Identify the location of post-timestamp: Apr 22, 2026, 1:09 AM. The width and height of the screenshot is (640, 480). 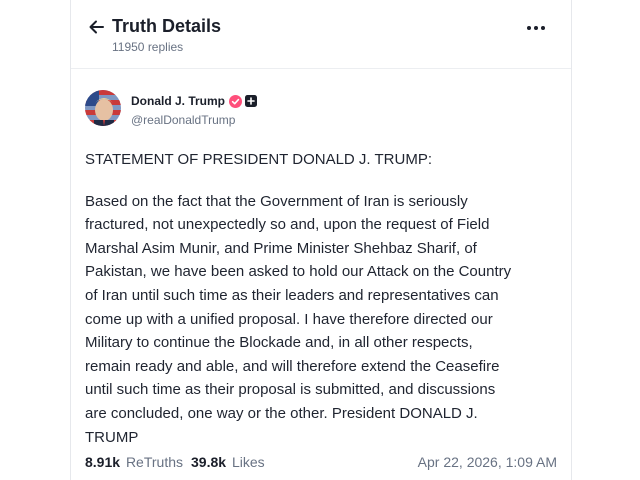
(487, 462).